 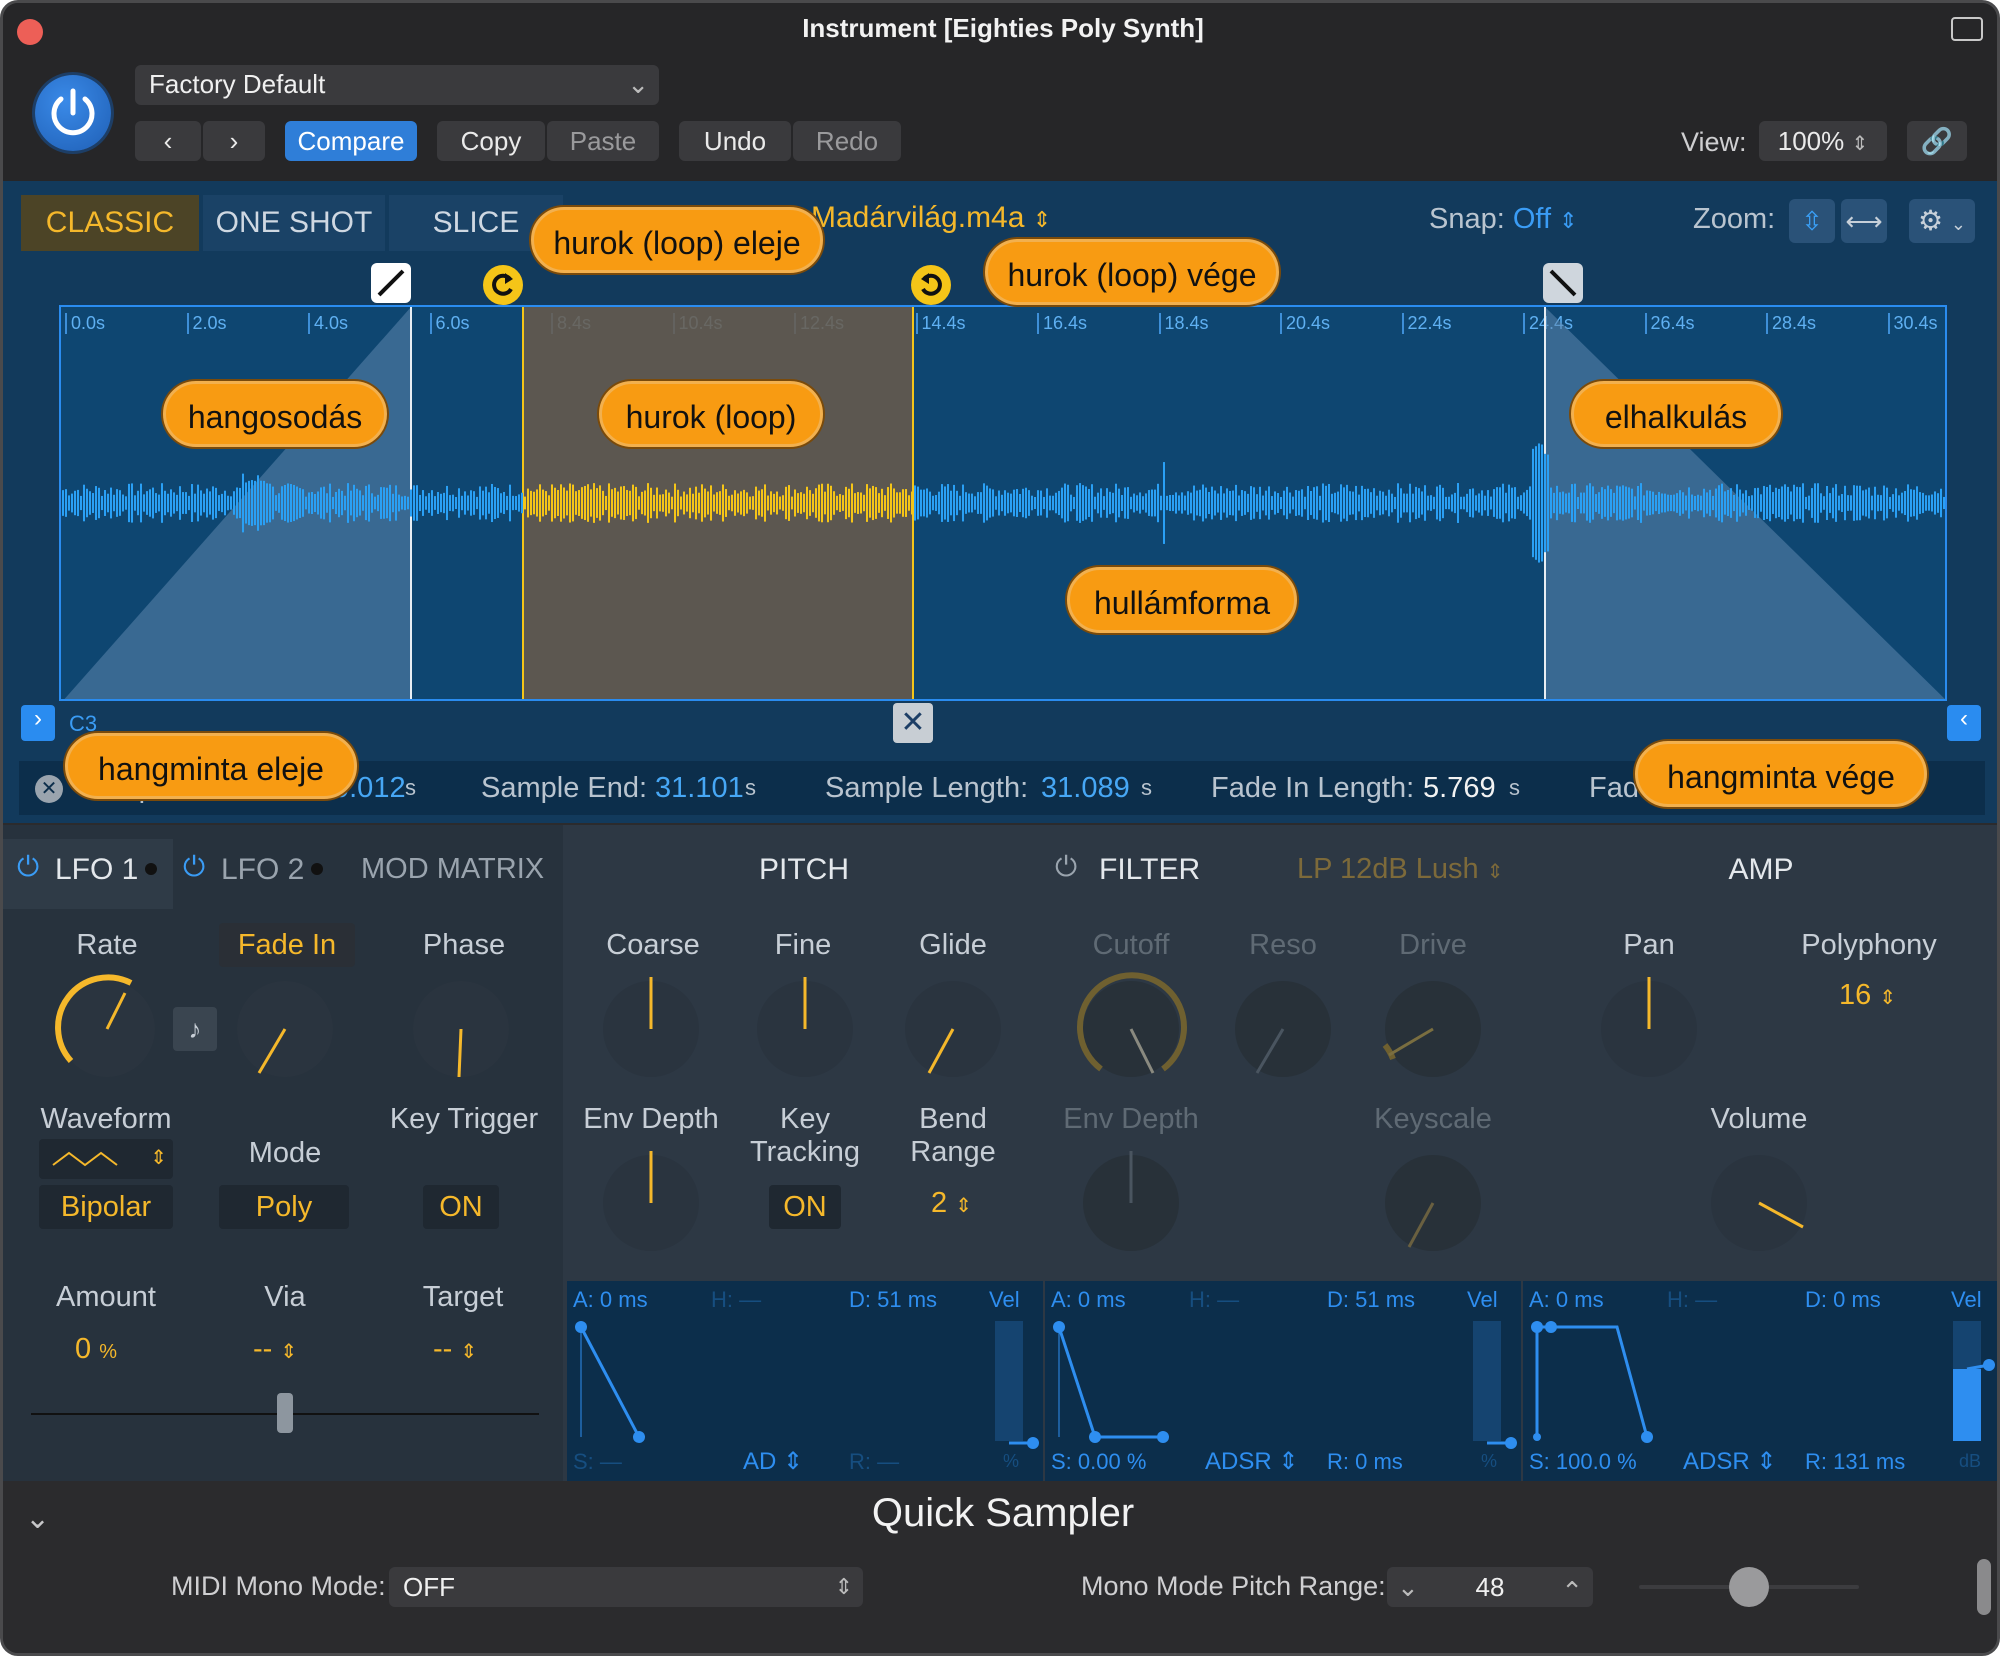 What do you see at coordinates (626, 1587) in the screenshot?
I see `midi-mono-mode-select: OFF ⇕` at bounding box center [626, 1587].